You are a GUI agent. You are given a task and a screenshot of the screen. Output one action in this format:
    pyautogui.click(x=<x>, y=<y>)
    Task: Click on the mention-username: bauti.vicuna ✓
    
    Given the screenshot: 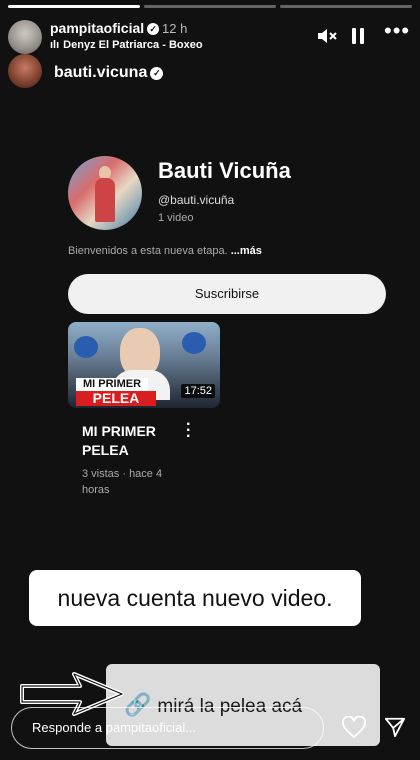 What is the action you would take?
    pyautogui.click(x=109, y=73)
    